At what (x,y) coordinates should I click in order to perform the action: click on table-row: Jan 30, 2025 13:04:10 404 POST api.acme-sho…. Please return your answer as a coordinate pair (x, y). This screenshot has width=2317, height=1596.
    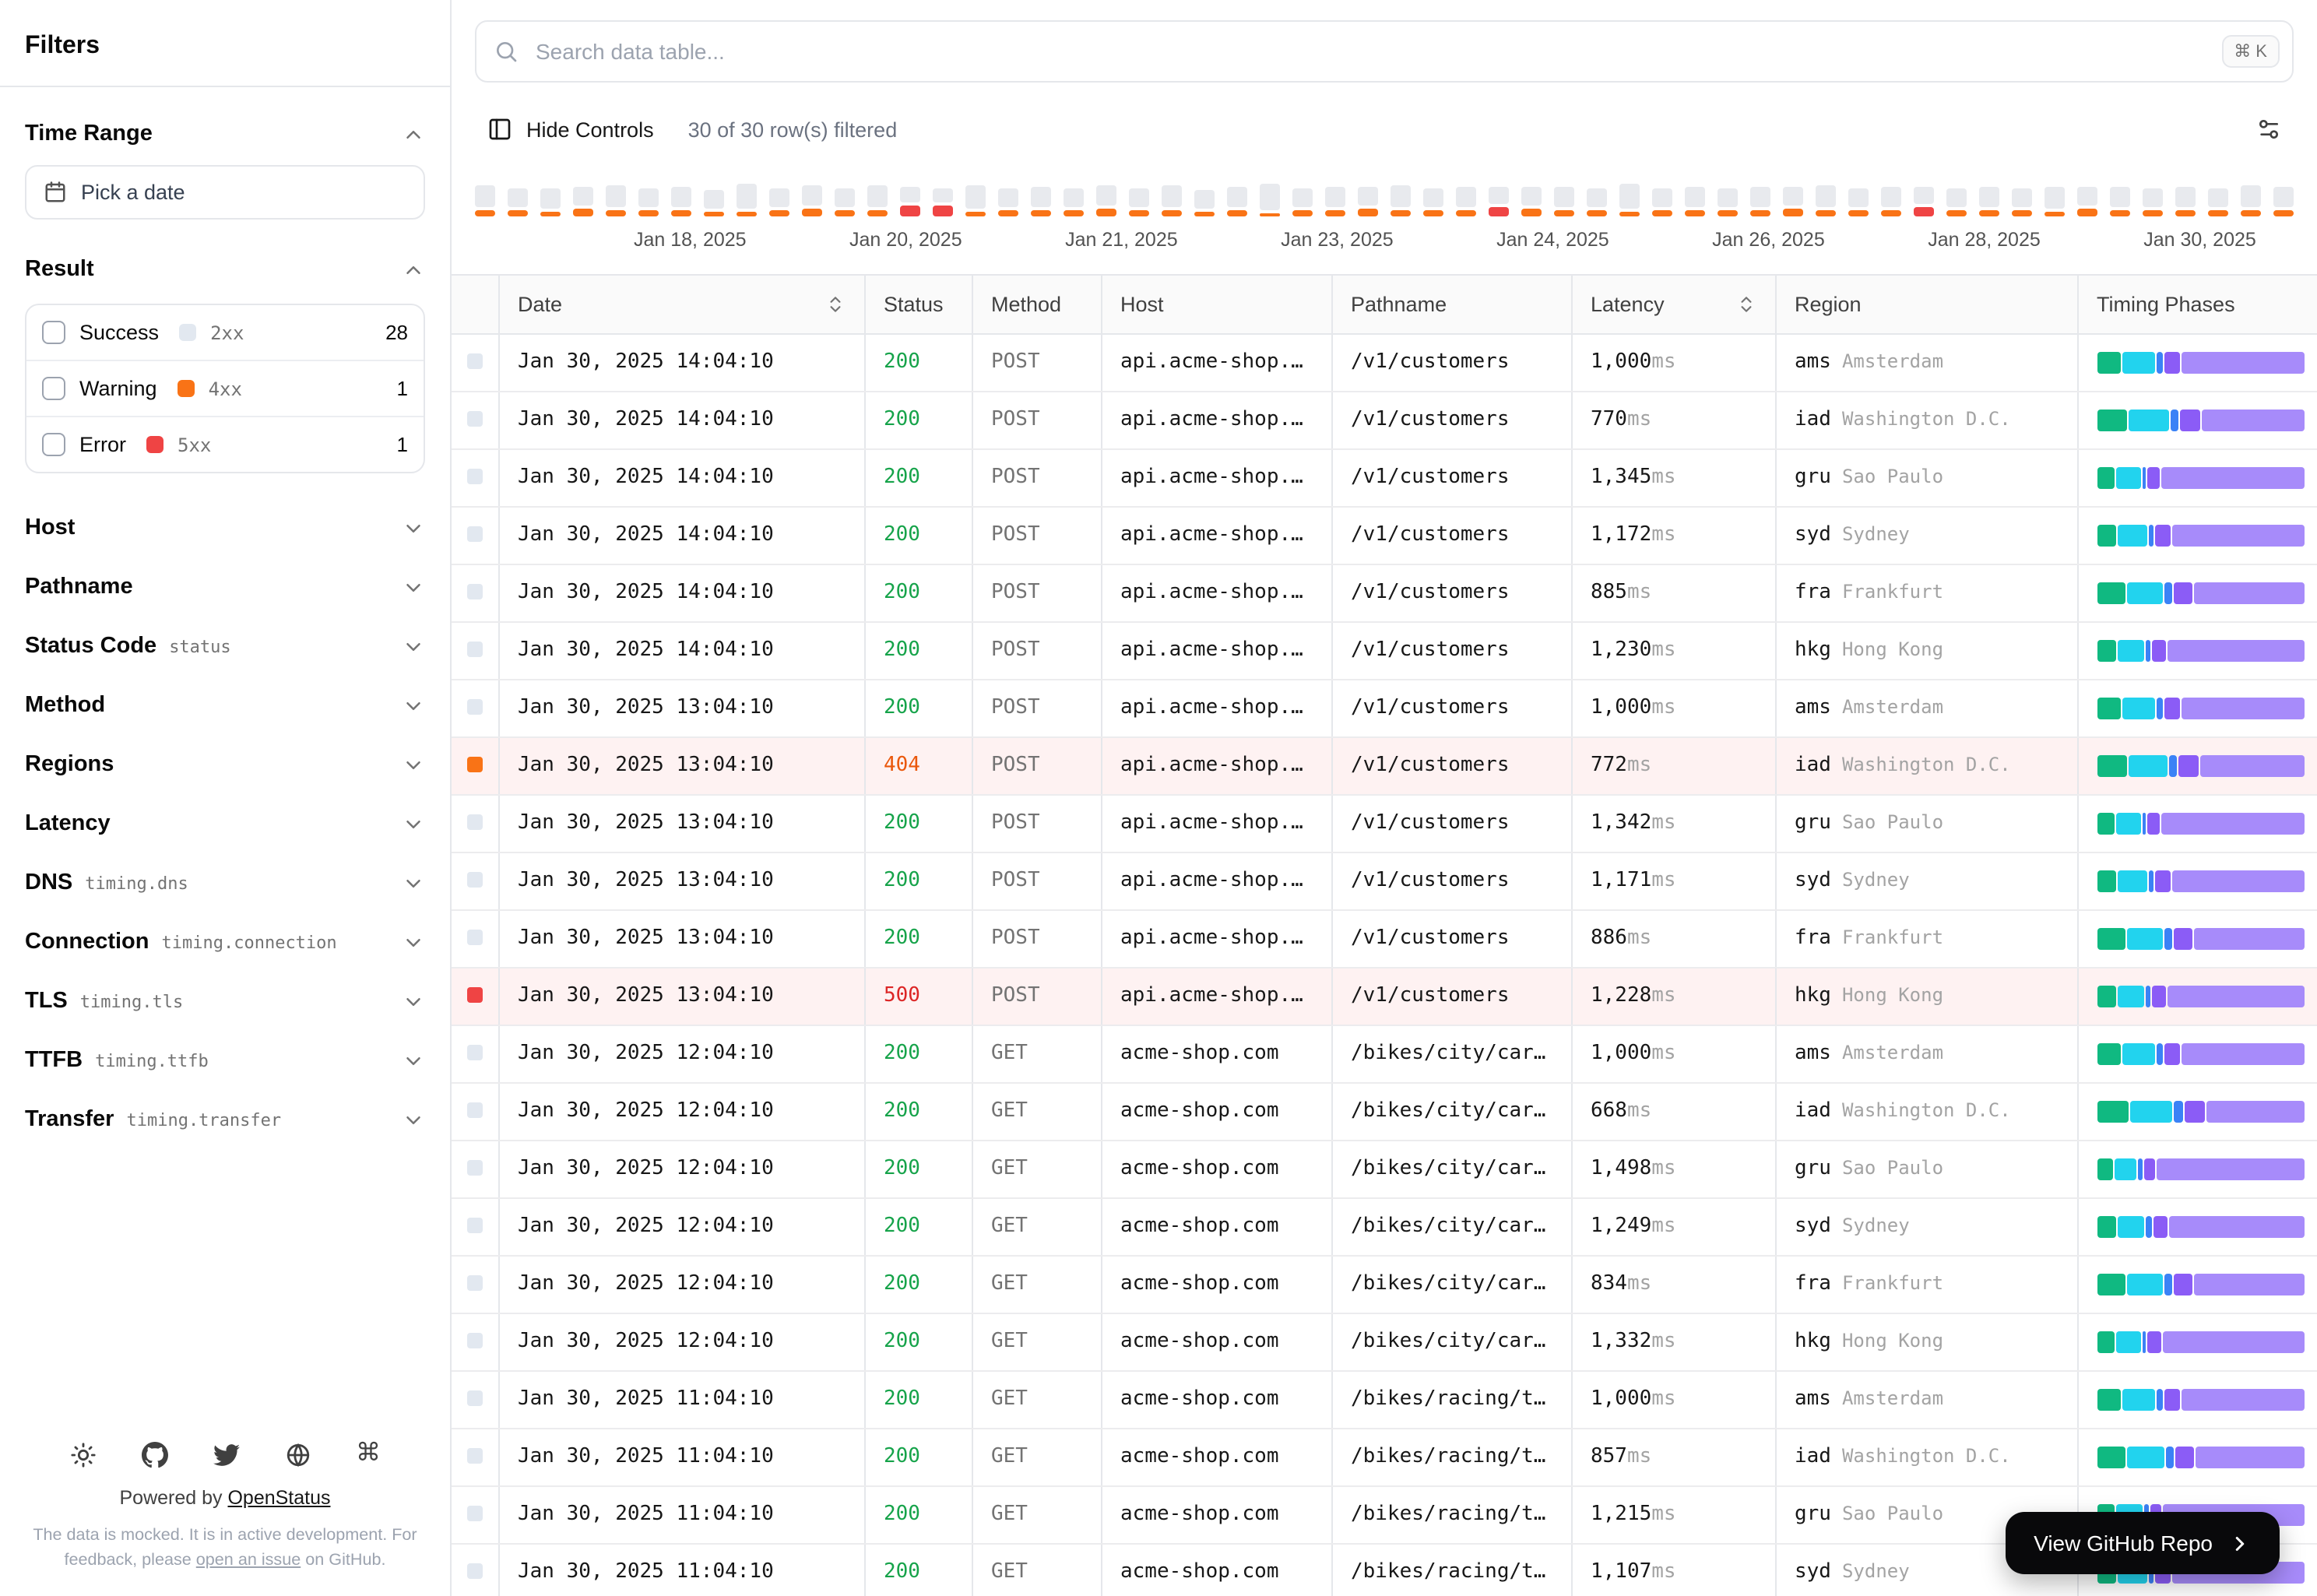
    Looking at the image, I should click on (1384, 765).